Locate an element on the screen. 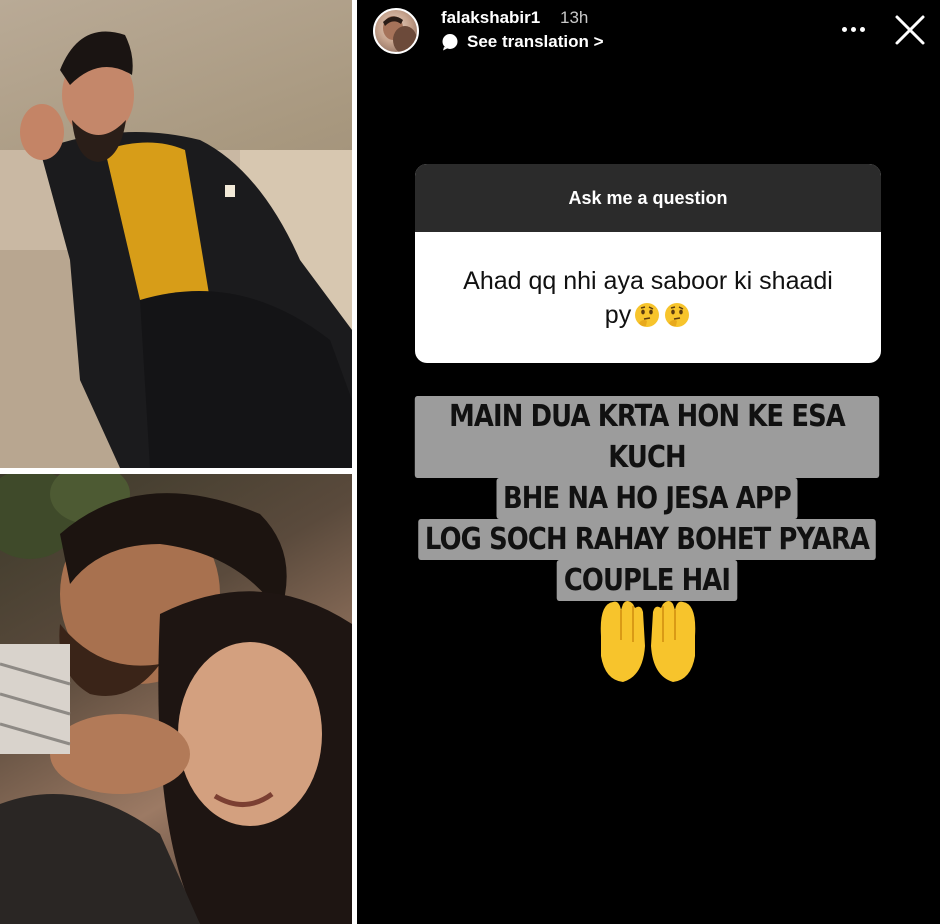 The image size is (940, 924). question-sticker-body: Ahad qq nhi aya saboor ki shaadi py is located at coordinates (648, 297).